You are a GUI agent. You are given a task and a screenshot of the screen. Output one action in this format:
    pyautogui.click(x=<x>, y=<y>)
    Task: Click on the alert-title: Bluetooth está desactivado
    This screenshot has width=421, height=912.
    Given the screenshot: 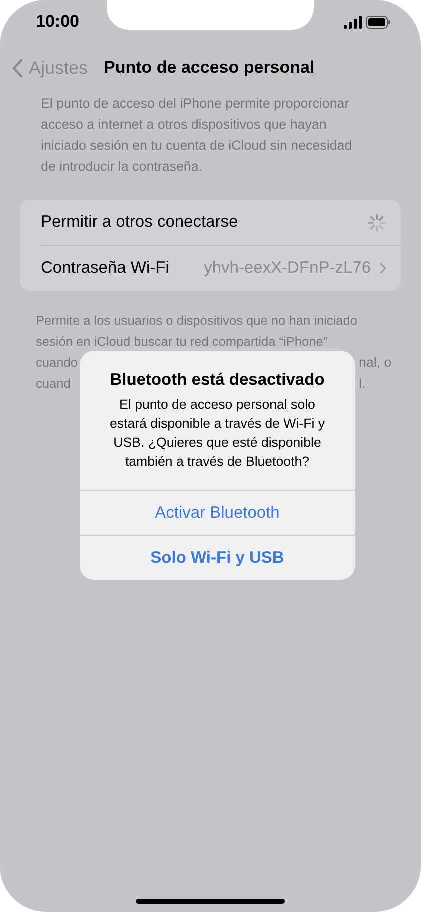 What is the action you would take?
    pyautogui.click(x=217, y=380)
    